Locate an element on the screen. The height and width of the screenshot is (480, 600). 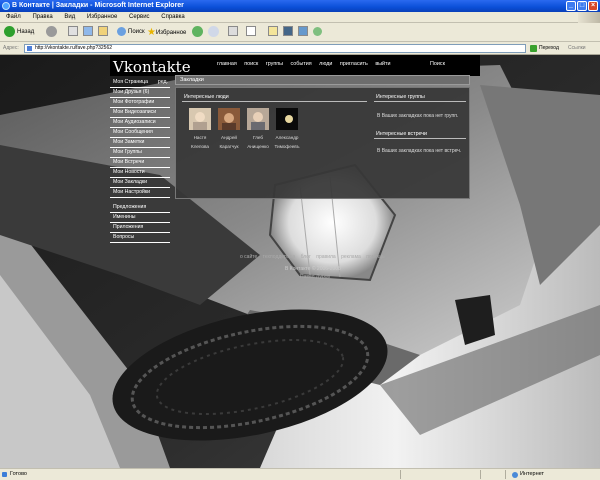
history-icon is located at coordinates (197, 31).